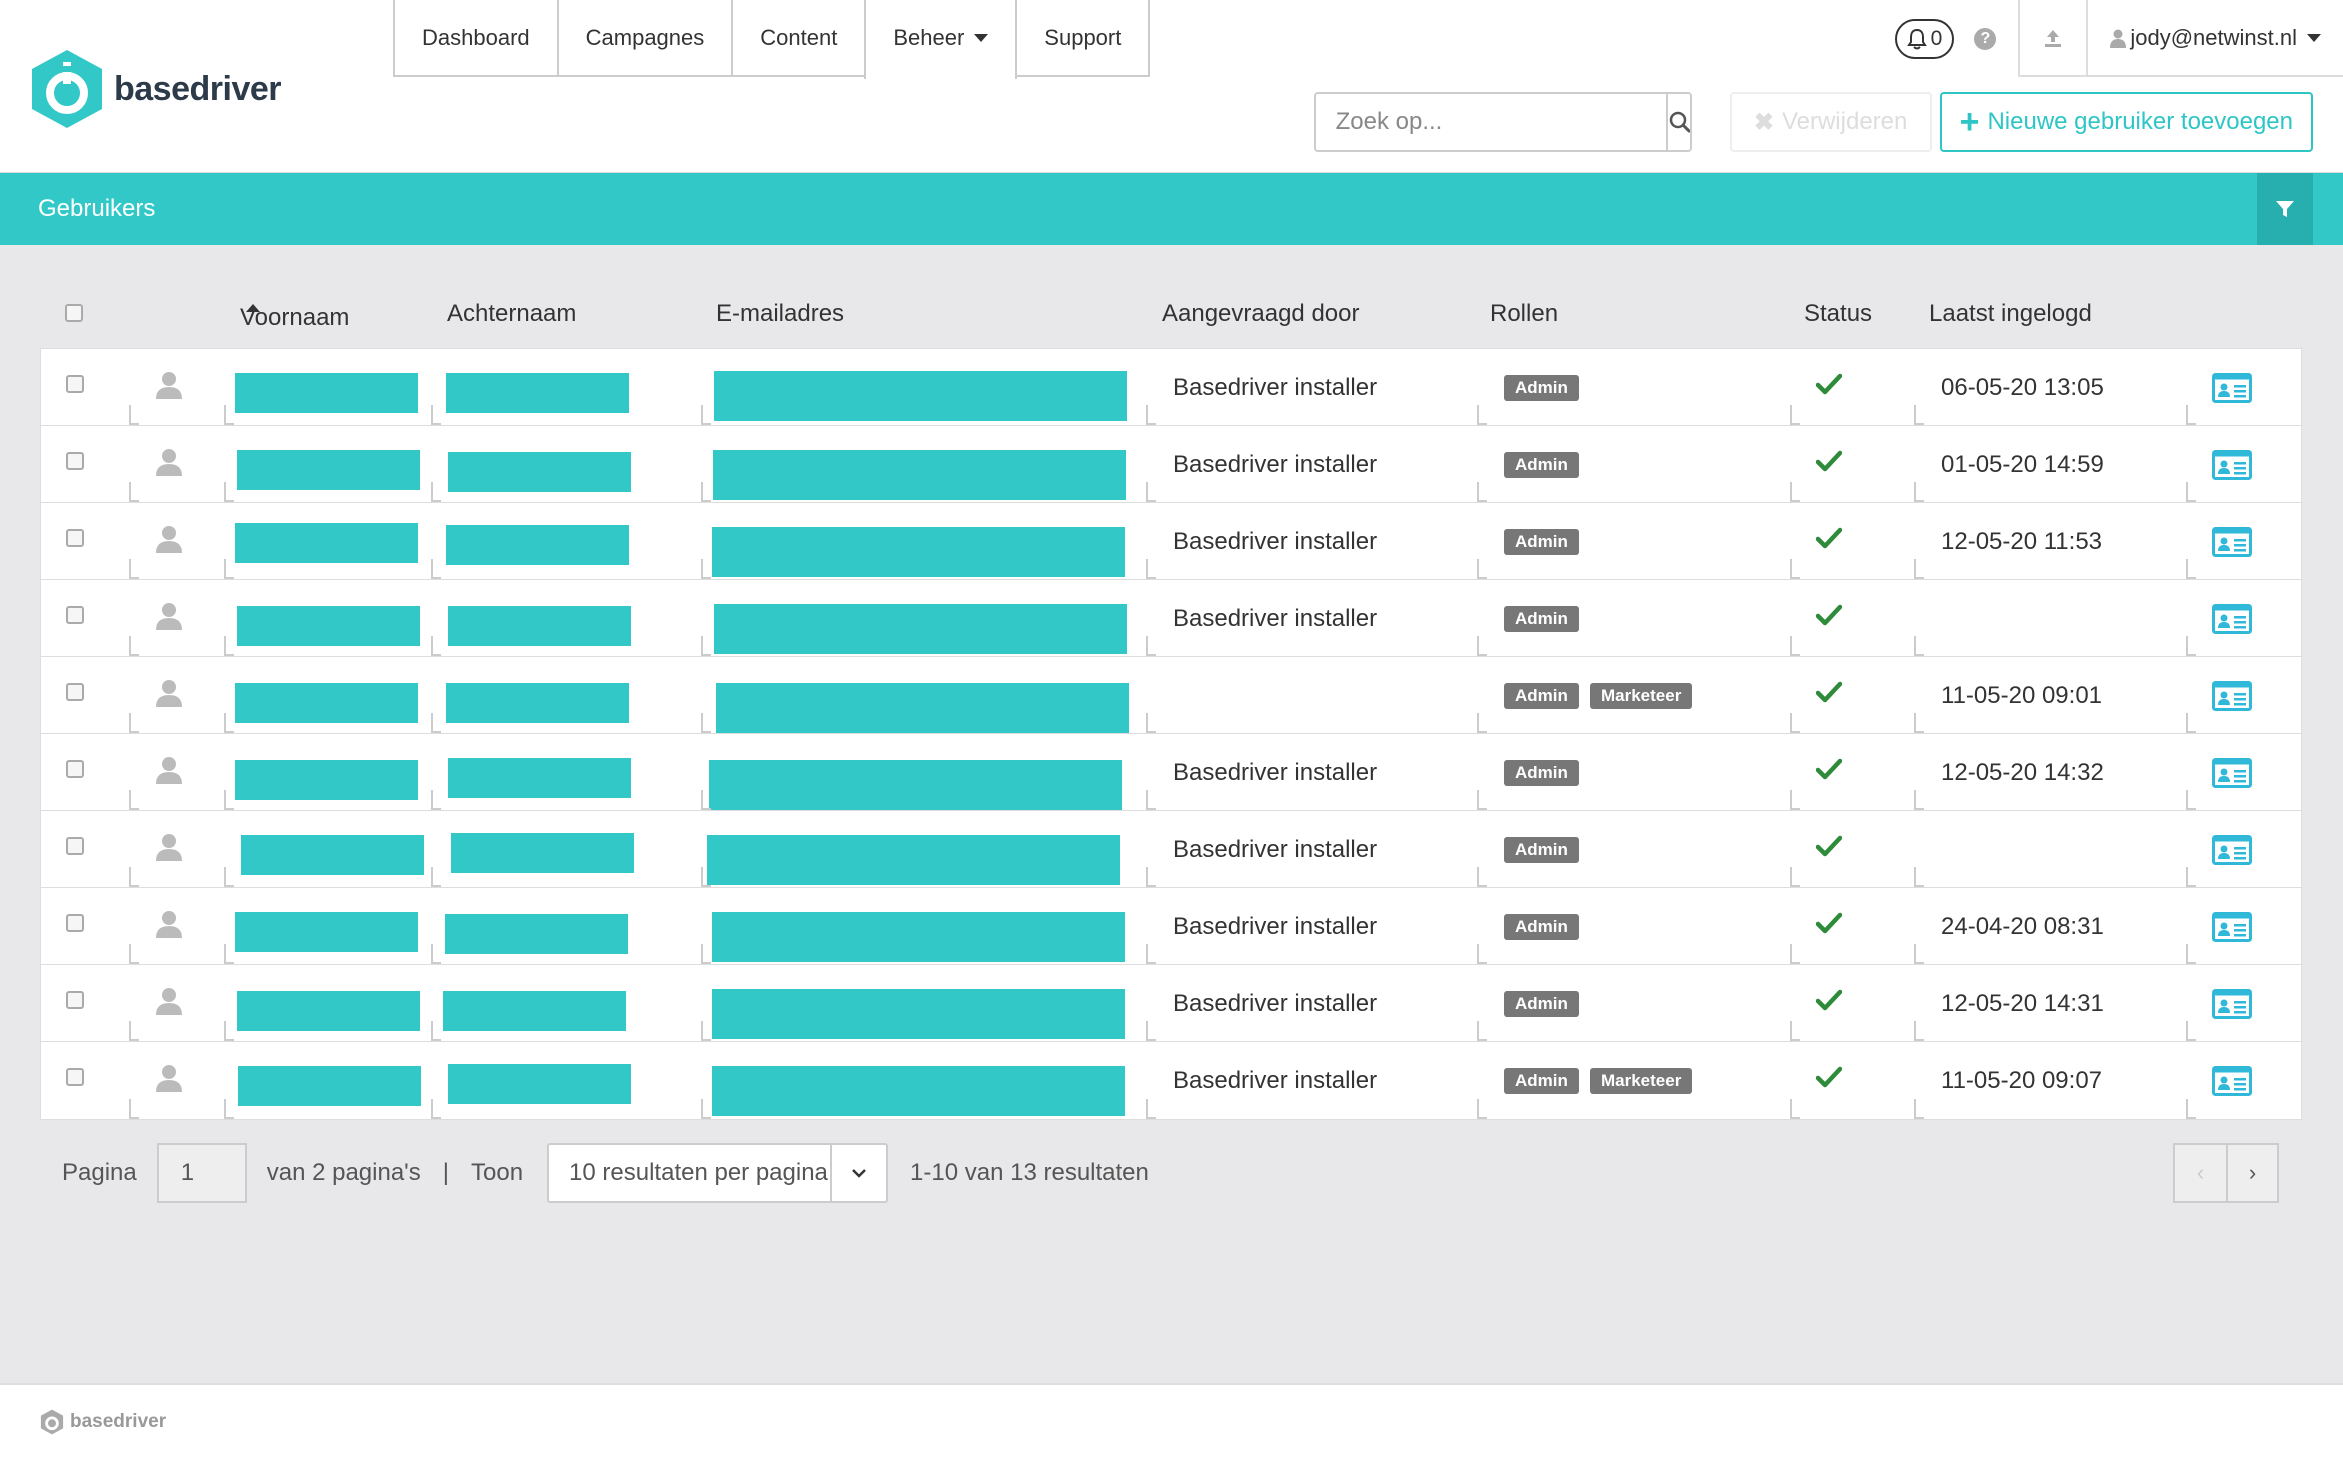 Image resolution: width=2343 pixels, height=1474 pixels. What do you see at coordinates (1171, 695) in the screenshot?
I see `table-row: Admin Marketeer 11-05-20 09:01` at bounding box center [1171, 695].